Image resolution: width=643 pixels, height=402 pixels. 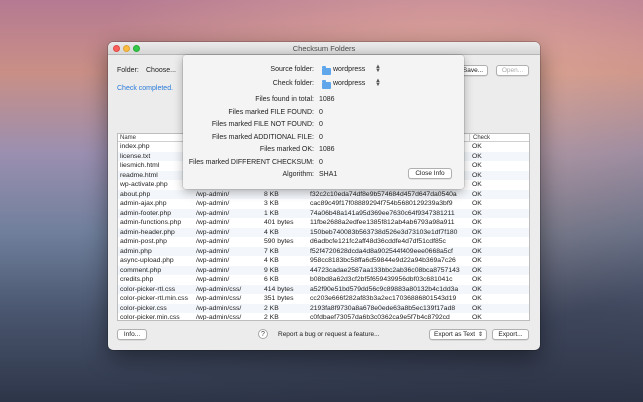 What do you see at coordinates (499, 138) in the screenshot?
I see `column-header-check: Check` at bounding box center [499, 138].